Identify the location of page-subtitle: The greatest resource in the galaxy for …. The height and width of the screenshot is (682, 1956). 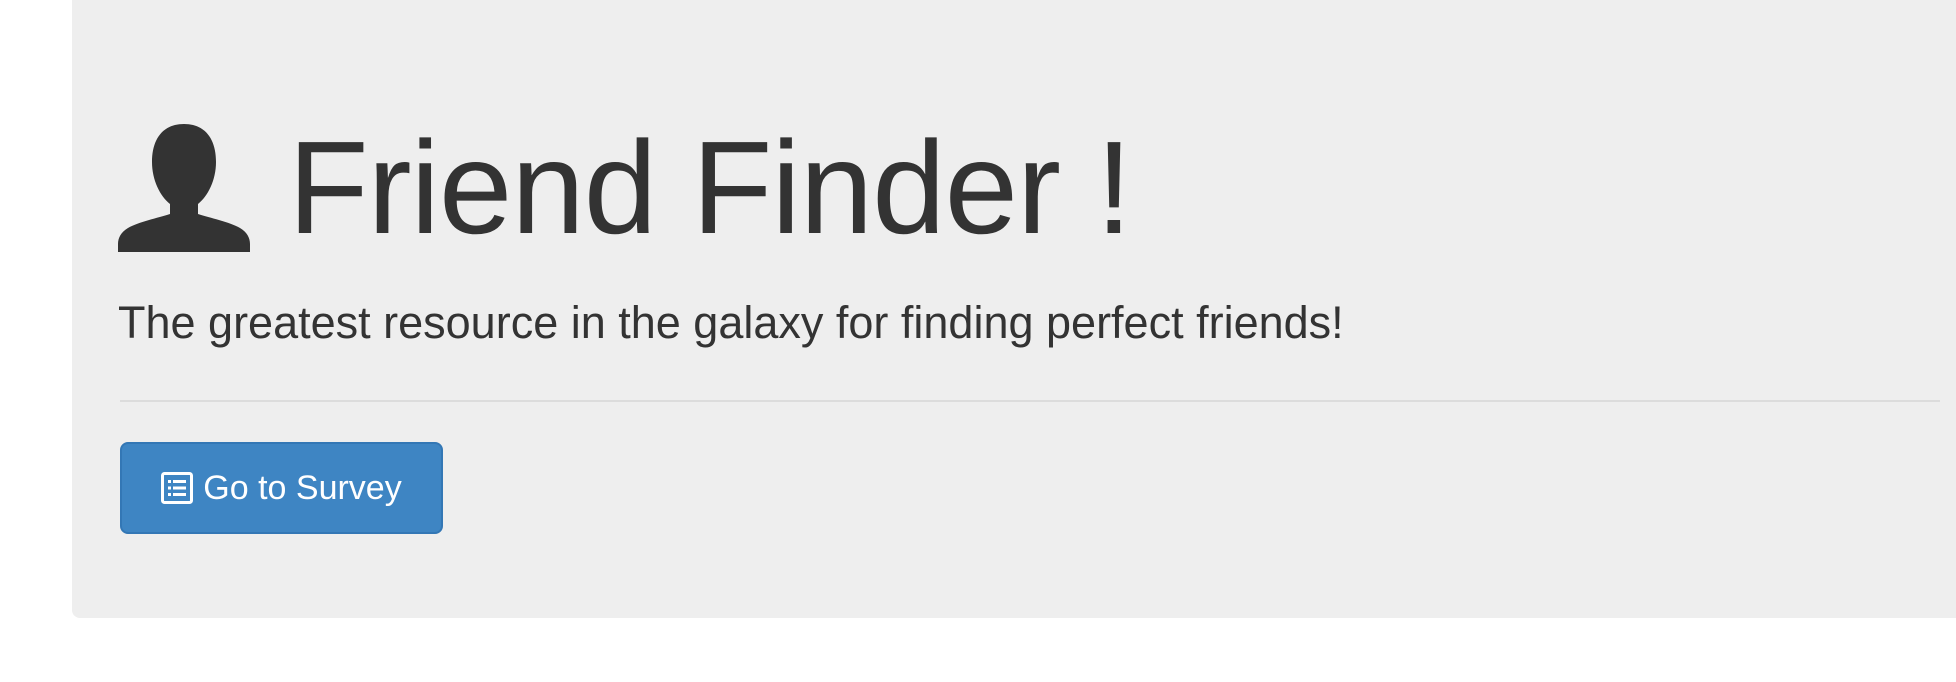
(731, 322).